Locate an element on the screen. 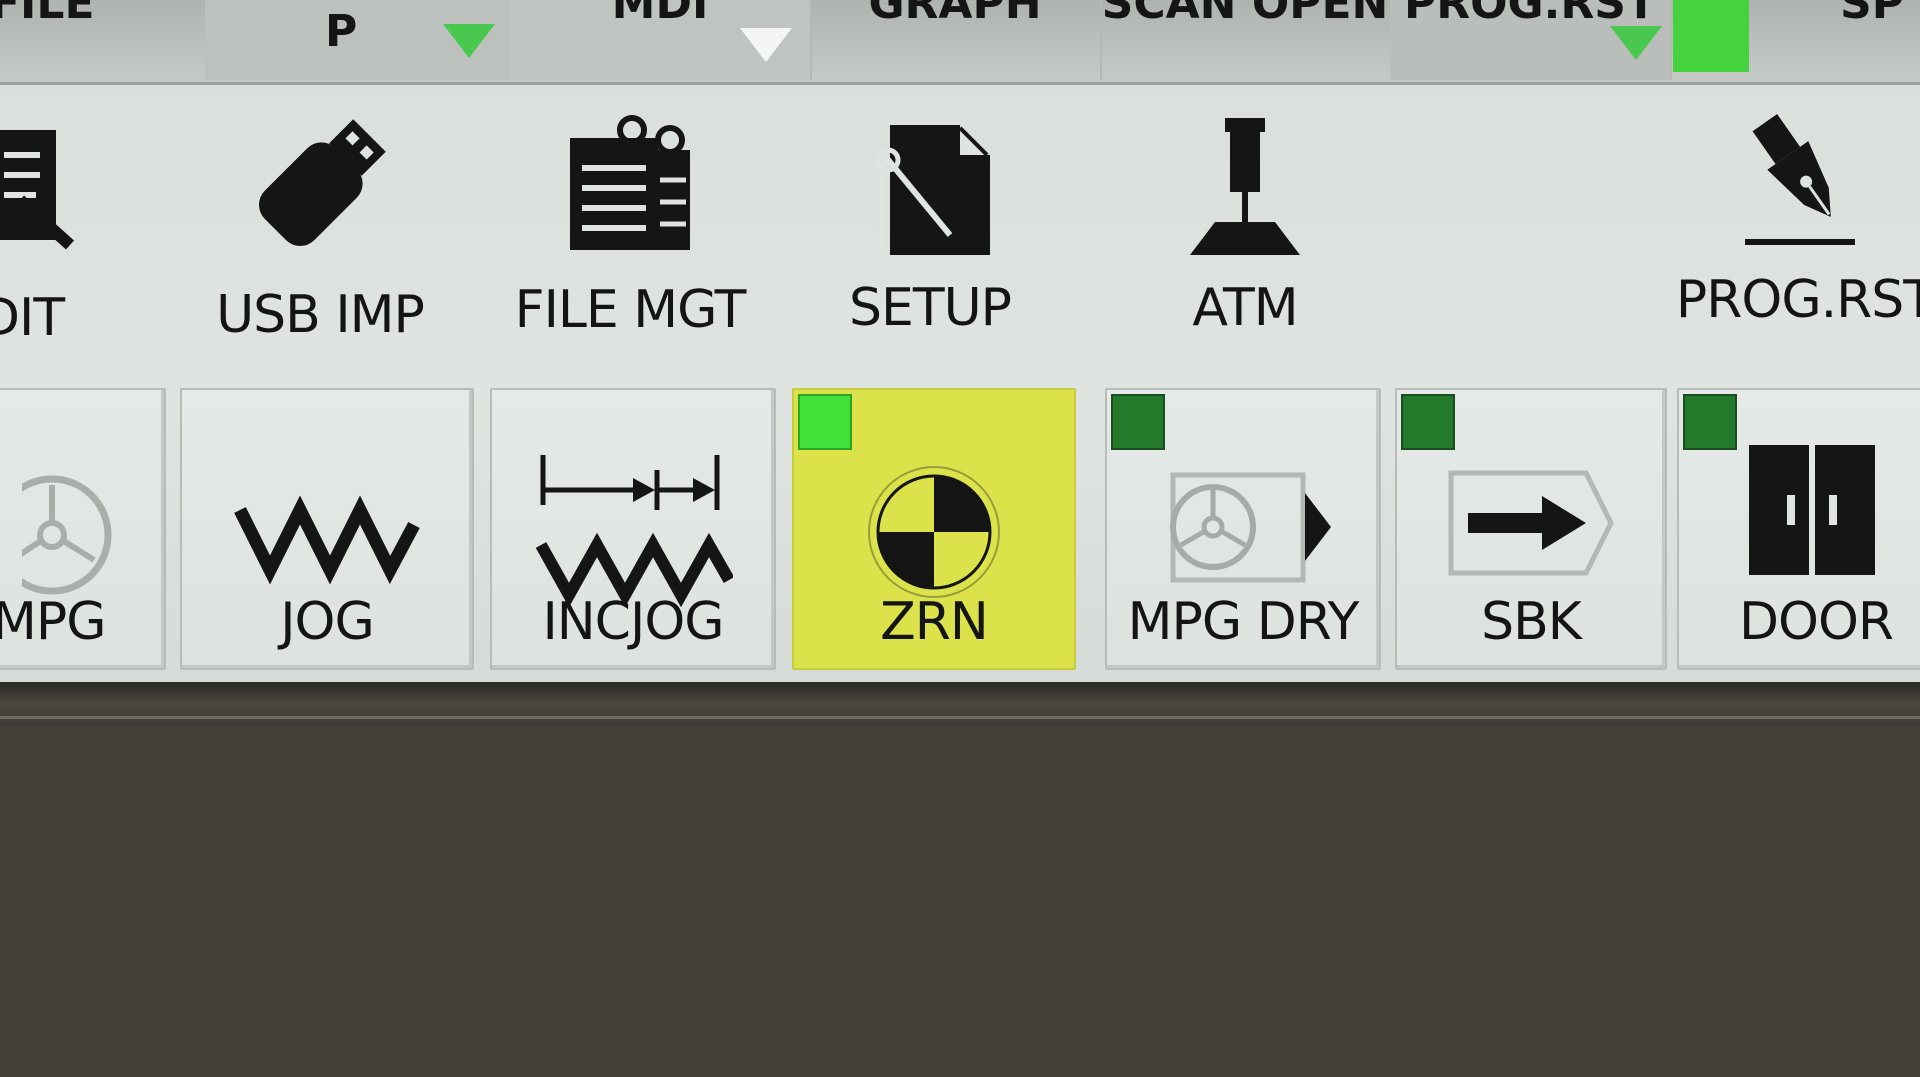  tab-label: SCAN OPEN is located at coordinates (1245, 14).